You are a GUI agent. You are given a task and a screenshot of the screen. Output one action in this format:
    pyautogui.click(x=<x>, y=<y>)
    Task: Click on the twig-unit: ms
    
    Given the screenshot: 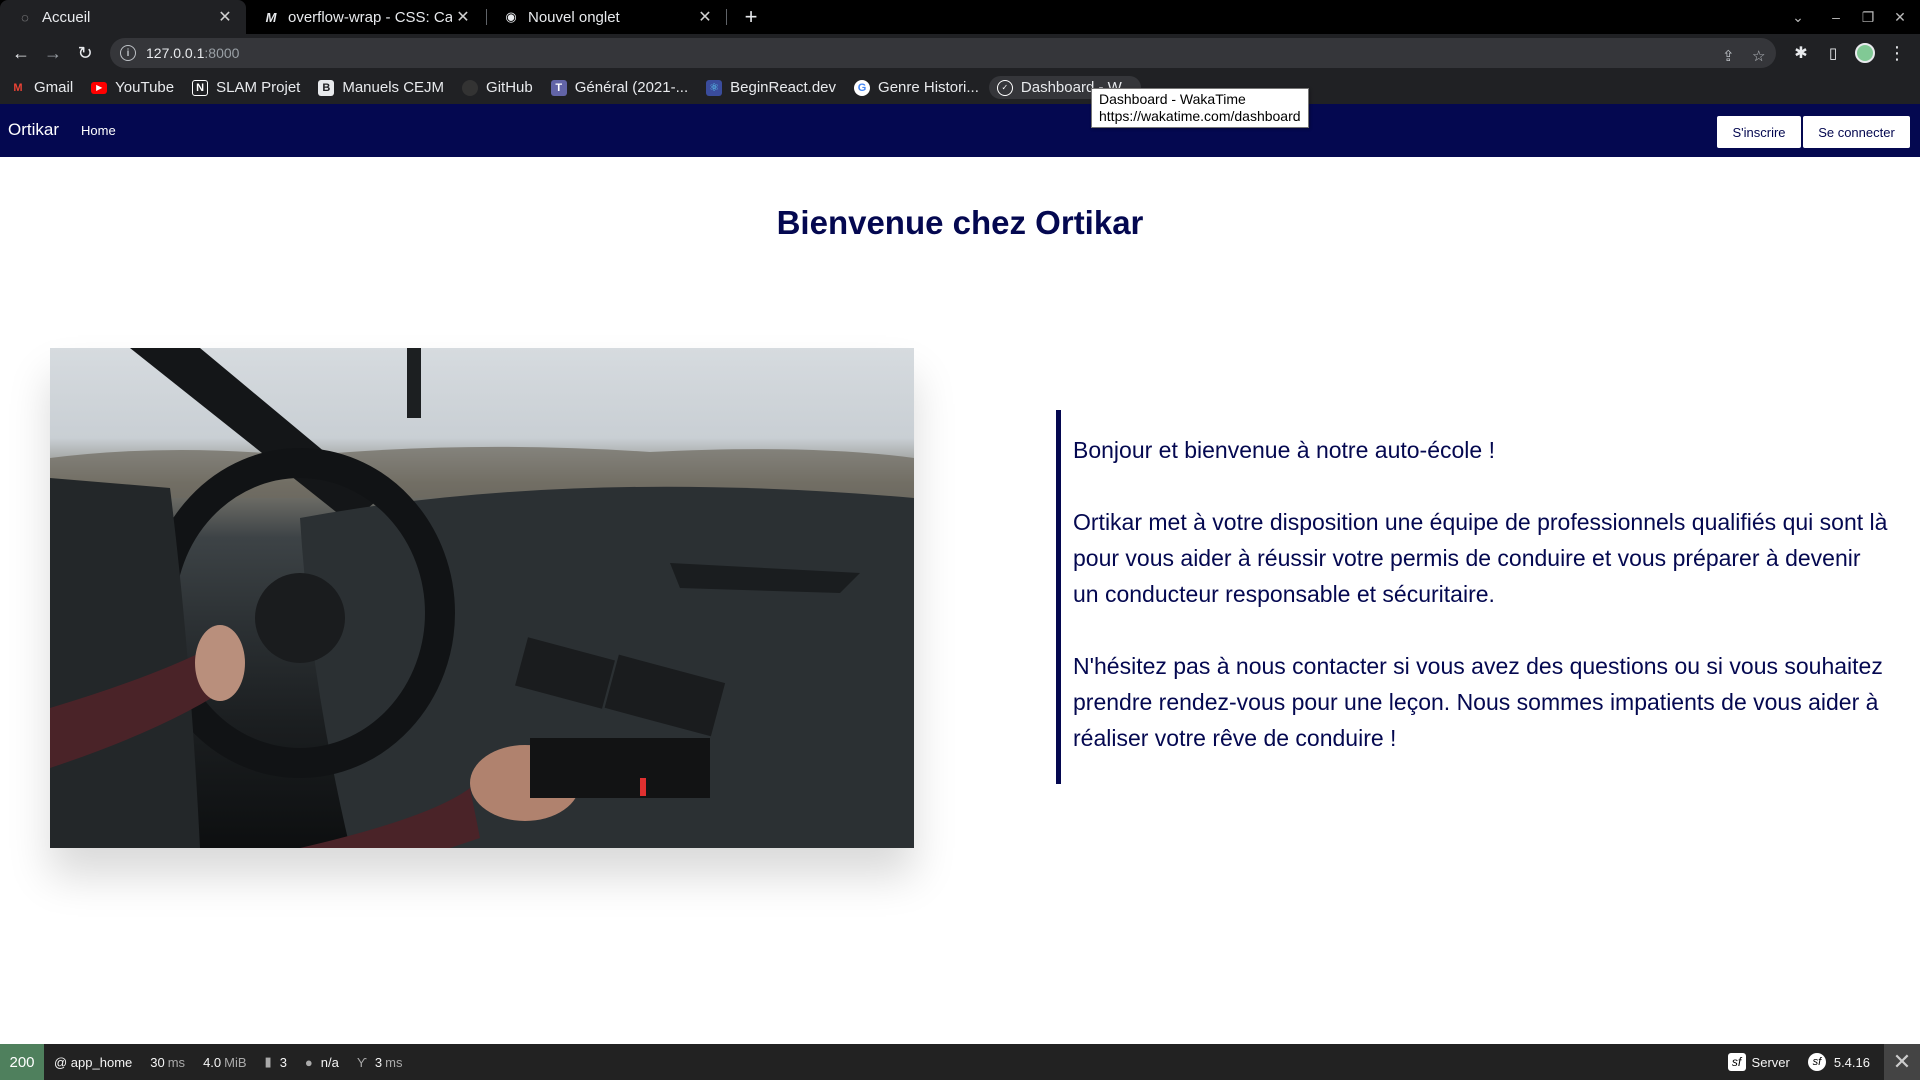 What is the action you would take?
    pyautogui.click(x=394, y=1062)
    